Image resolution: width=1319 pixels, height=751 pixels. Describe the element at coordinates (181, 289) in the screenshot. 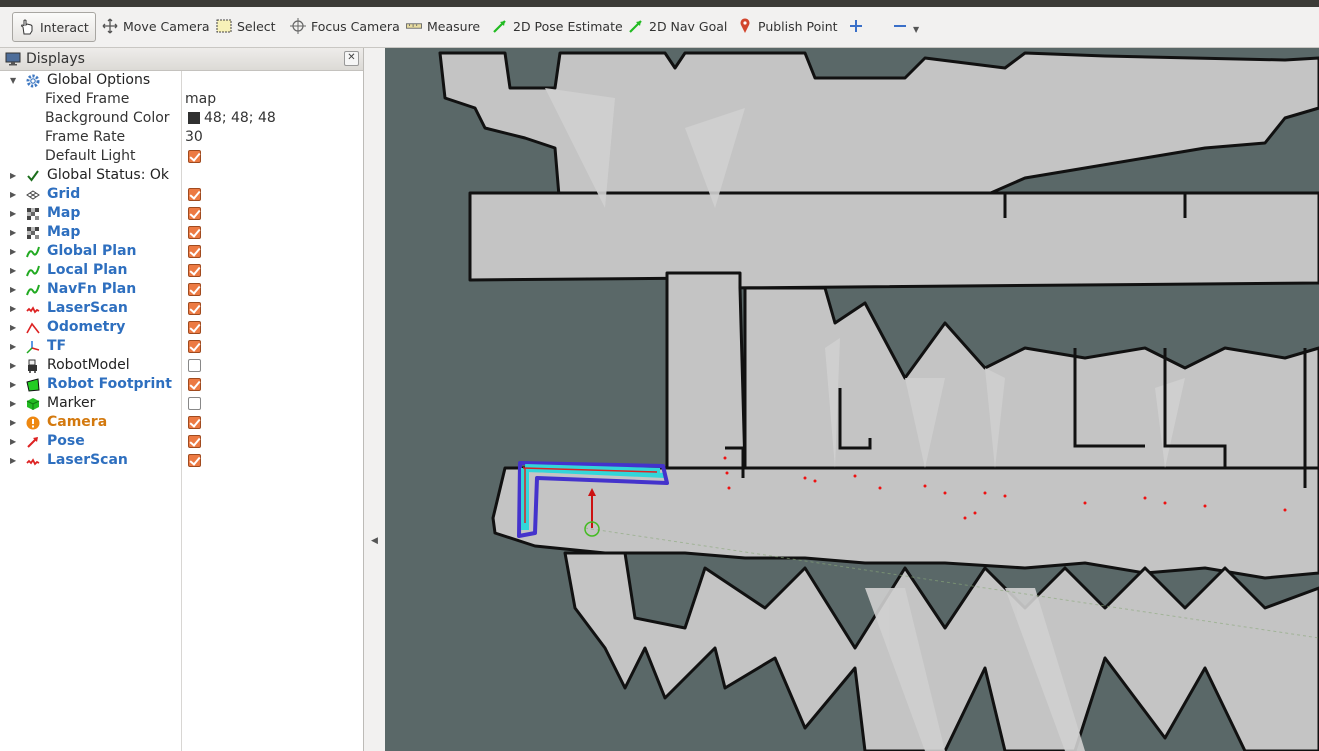

I see `tree-row-navfn-plan: ▶ NavFn Plan` at that location.